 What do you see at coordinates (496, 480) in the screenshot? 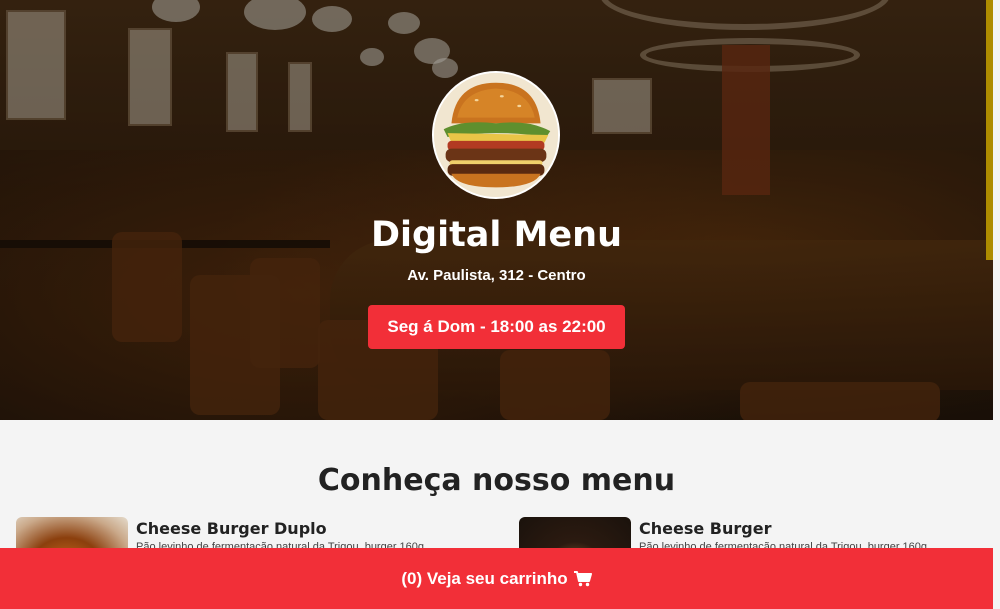
I see `menu-heading: Conheça nosso menu` at bounding box center [496, 480].